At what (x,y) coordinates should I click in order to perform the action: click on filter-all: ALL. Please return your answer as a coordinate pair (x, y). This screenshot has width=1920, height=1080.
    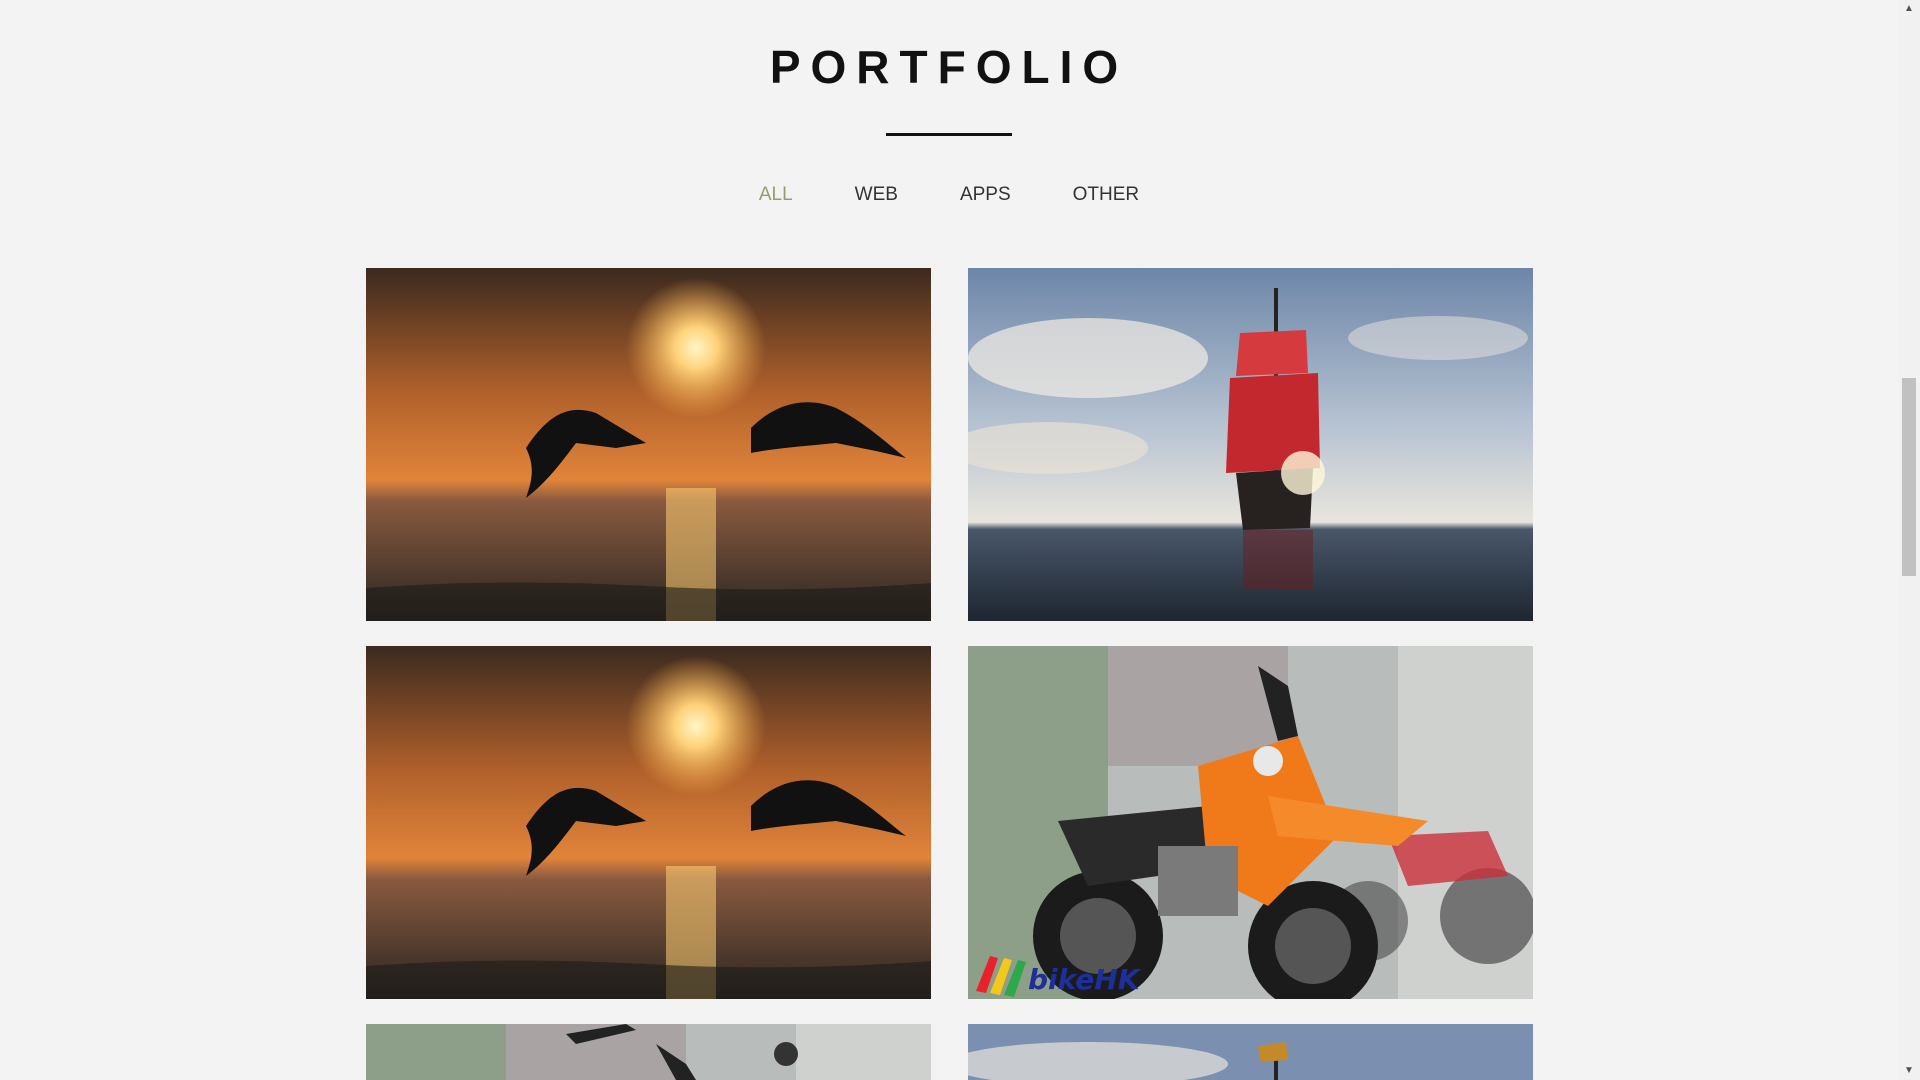
    Looking at the image, I should click on (776, 195).